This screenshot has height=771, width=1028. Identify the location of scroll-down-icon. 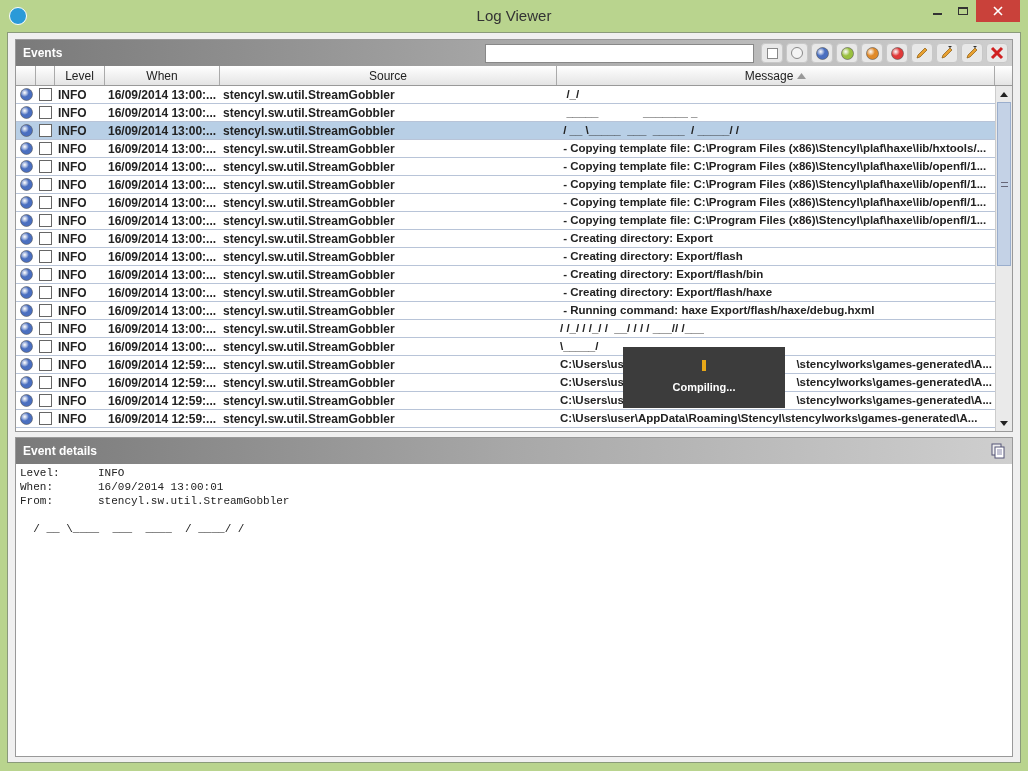
(1004, 423).